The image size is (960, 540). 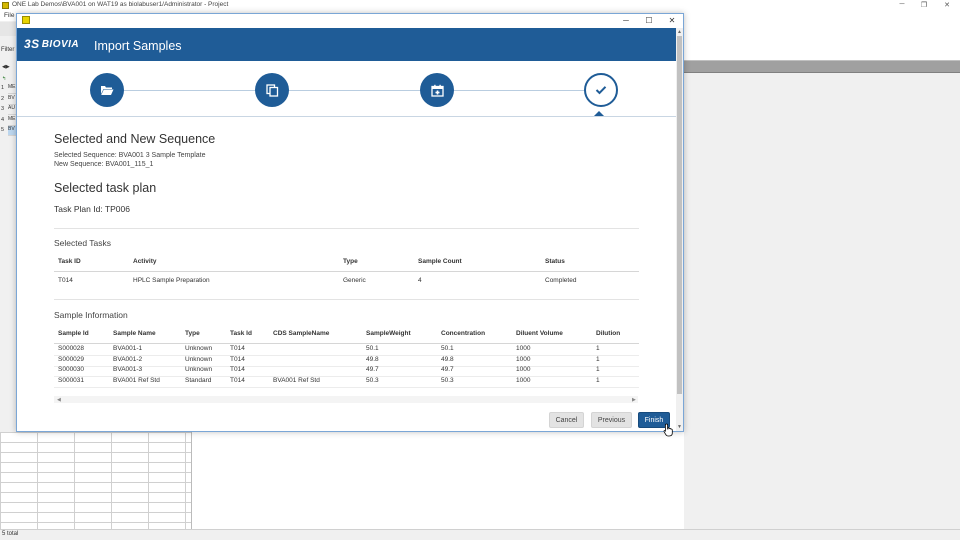 What do you see at coordinates (679, 427) in the screenshot?
I see `scroll-down-icon: ▼` at bounding box center [679, 427].